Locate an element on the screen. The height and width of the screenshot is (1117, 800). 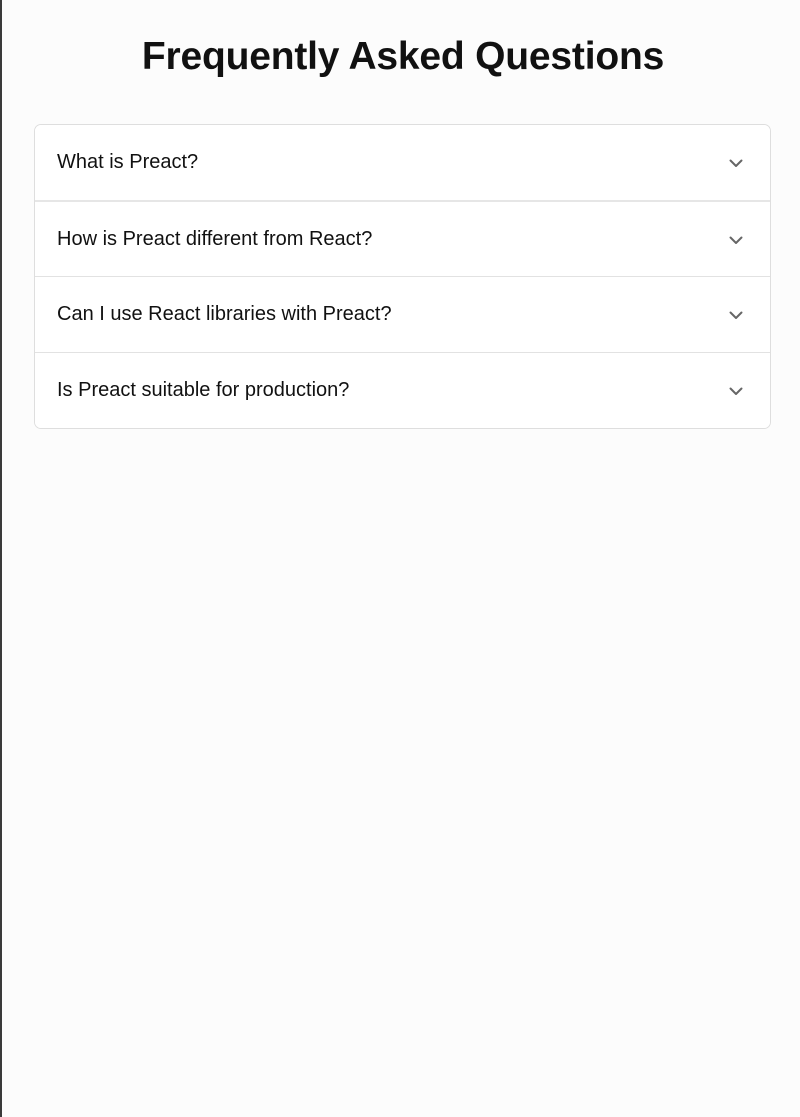
faq-question: How is Preact different from React? is located at coordinates (215, 239).